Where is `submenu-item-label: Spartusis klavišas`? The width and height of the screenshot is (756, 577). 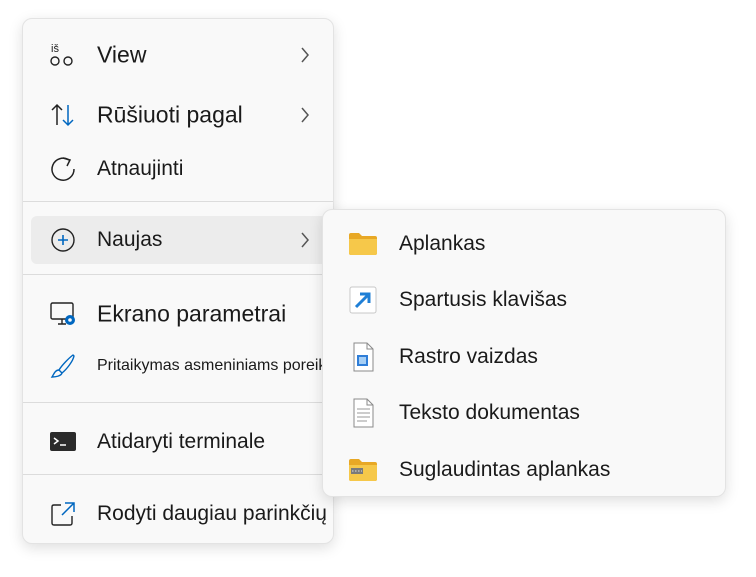 submenu-item-label: Spartusis klavišas is located at coordinates (483, 299).